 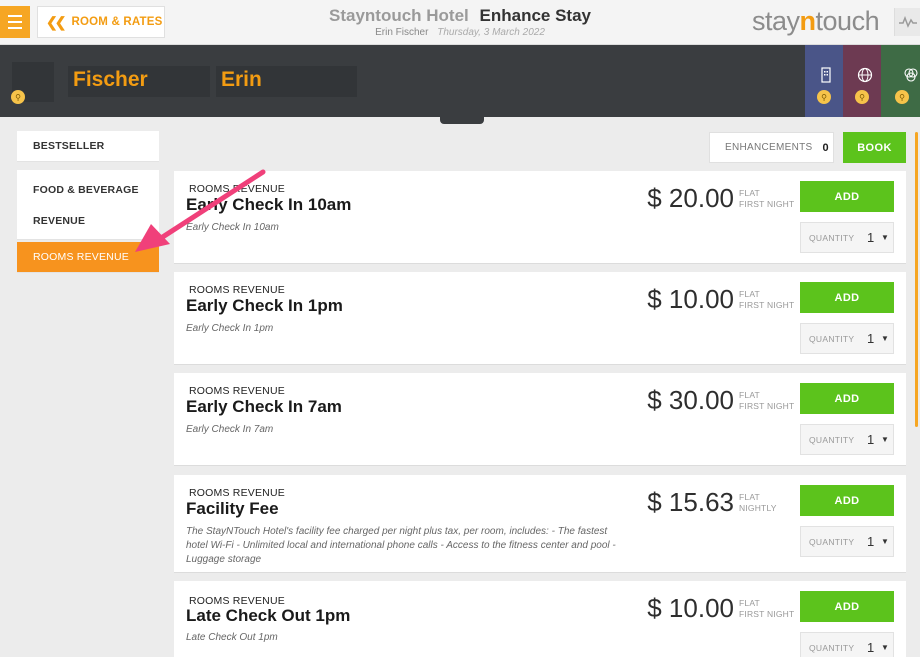 I want to click on guest-header: ⚲ Fischer Erin ⚲ ⚲ ⚲, so click(x=460, y=81).